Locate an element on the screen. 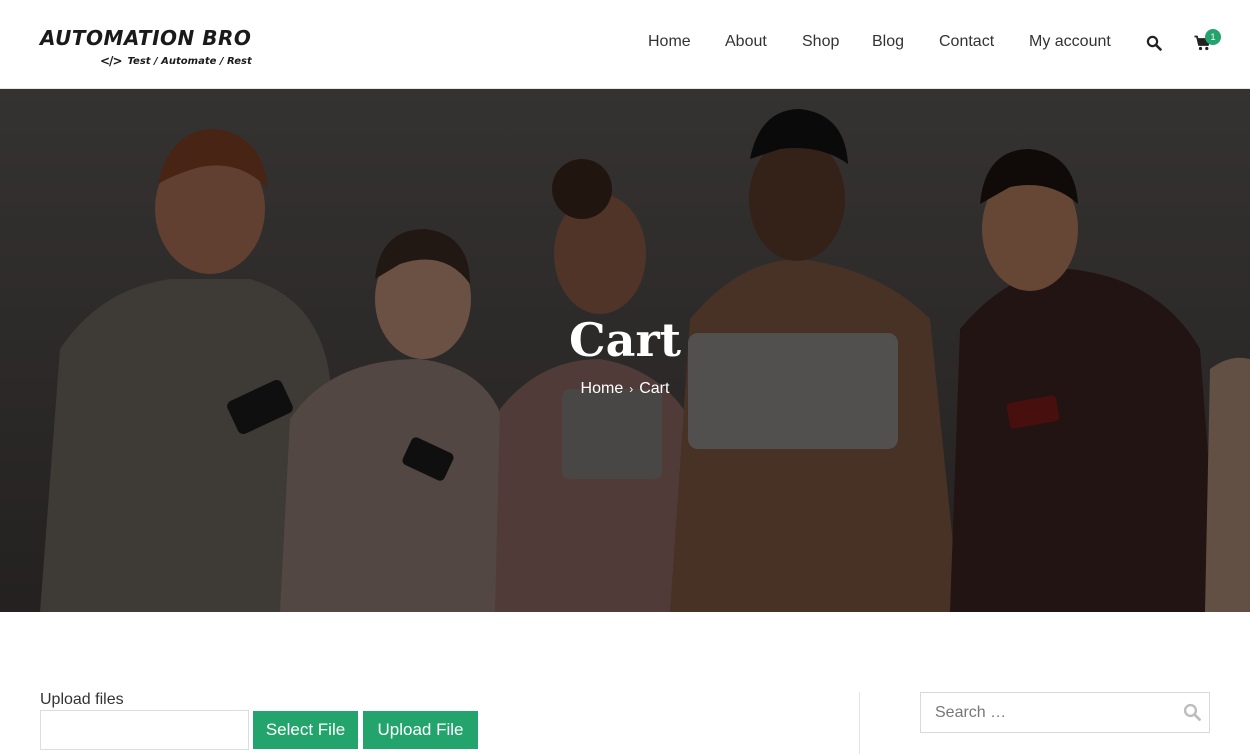 This screenshot has width=1250, height=754. search-input is located at coordinates (1046, 712).